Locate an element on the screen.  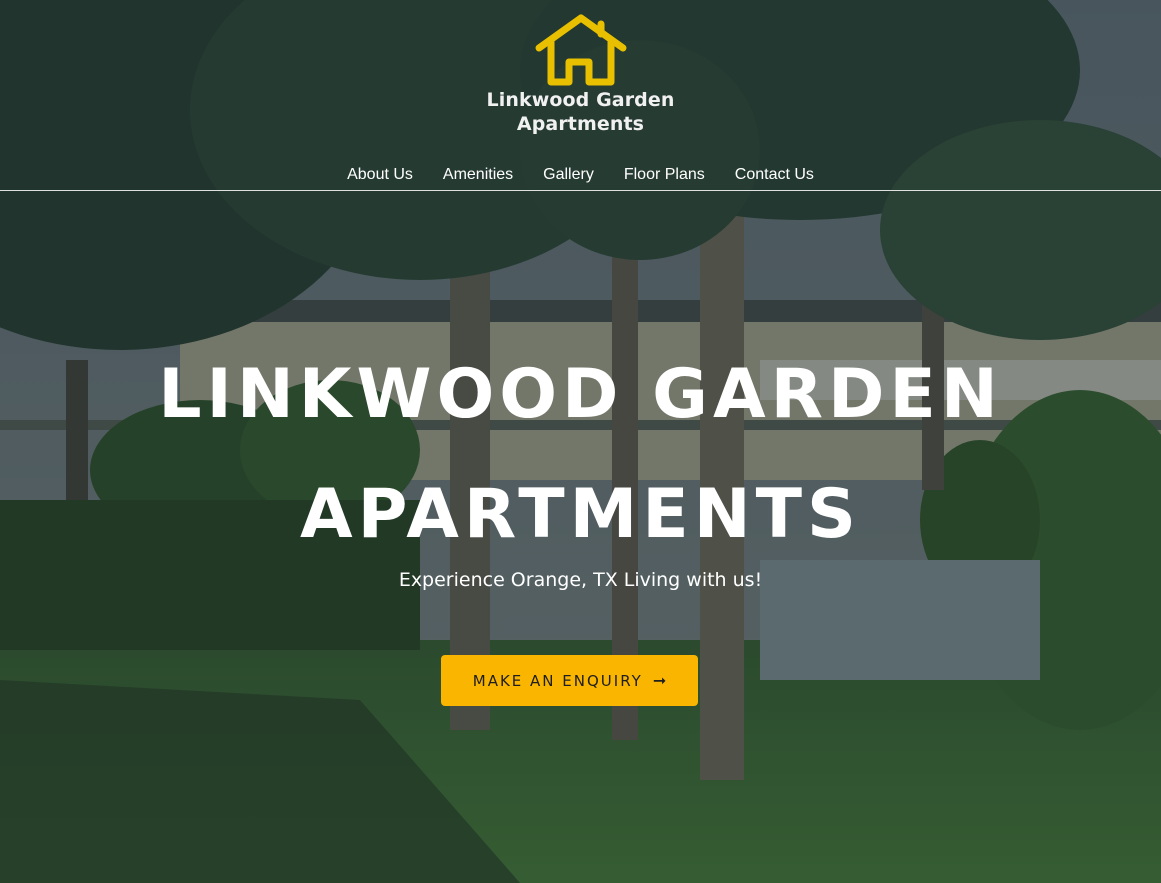
hero-subtitle: Experience Orange, TX Living with us! is located at coordinates (580, 580).